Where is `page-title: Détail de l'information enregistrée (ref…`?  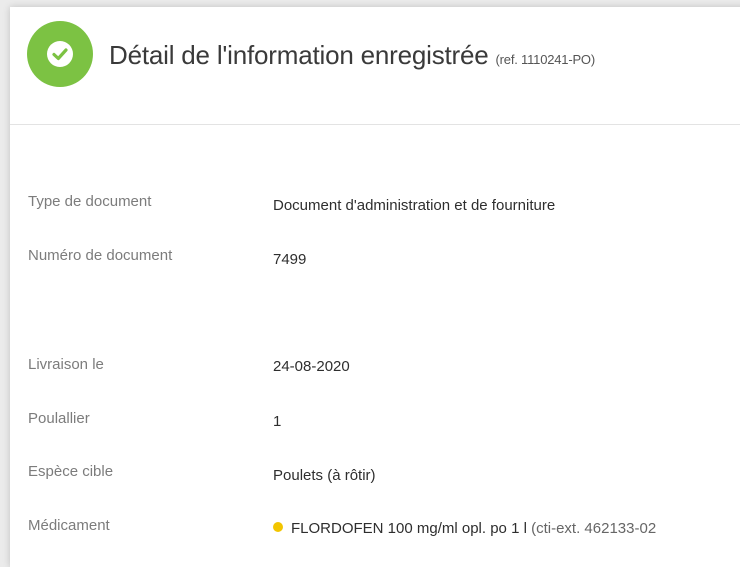 page-title: Détail de l'information enregistrée (ref… is located at coordinates (352, 55).